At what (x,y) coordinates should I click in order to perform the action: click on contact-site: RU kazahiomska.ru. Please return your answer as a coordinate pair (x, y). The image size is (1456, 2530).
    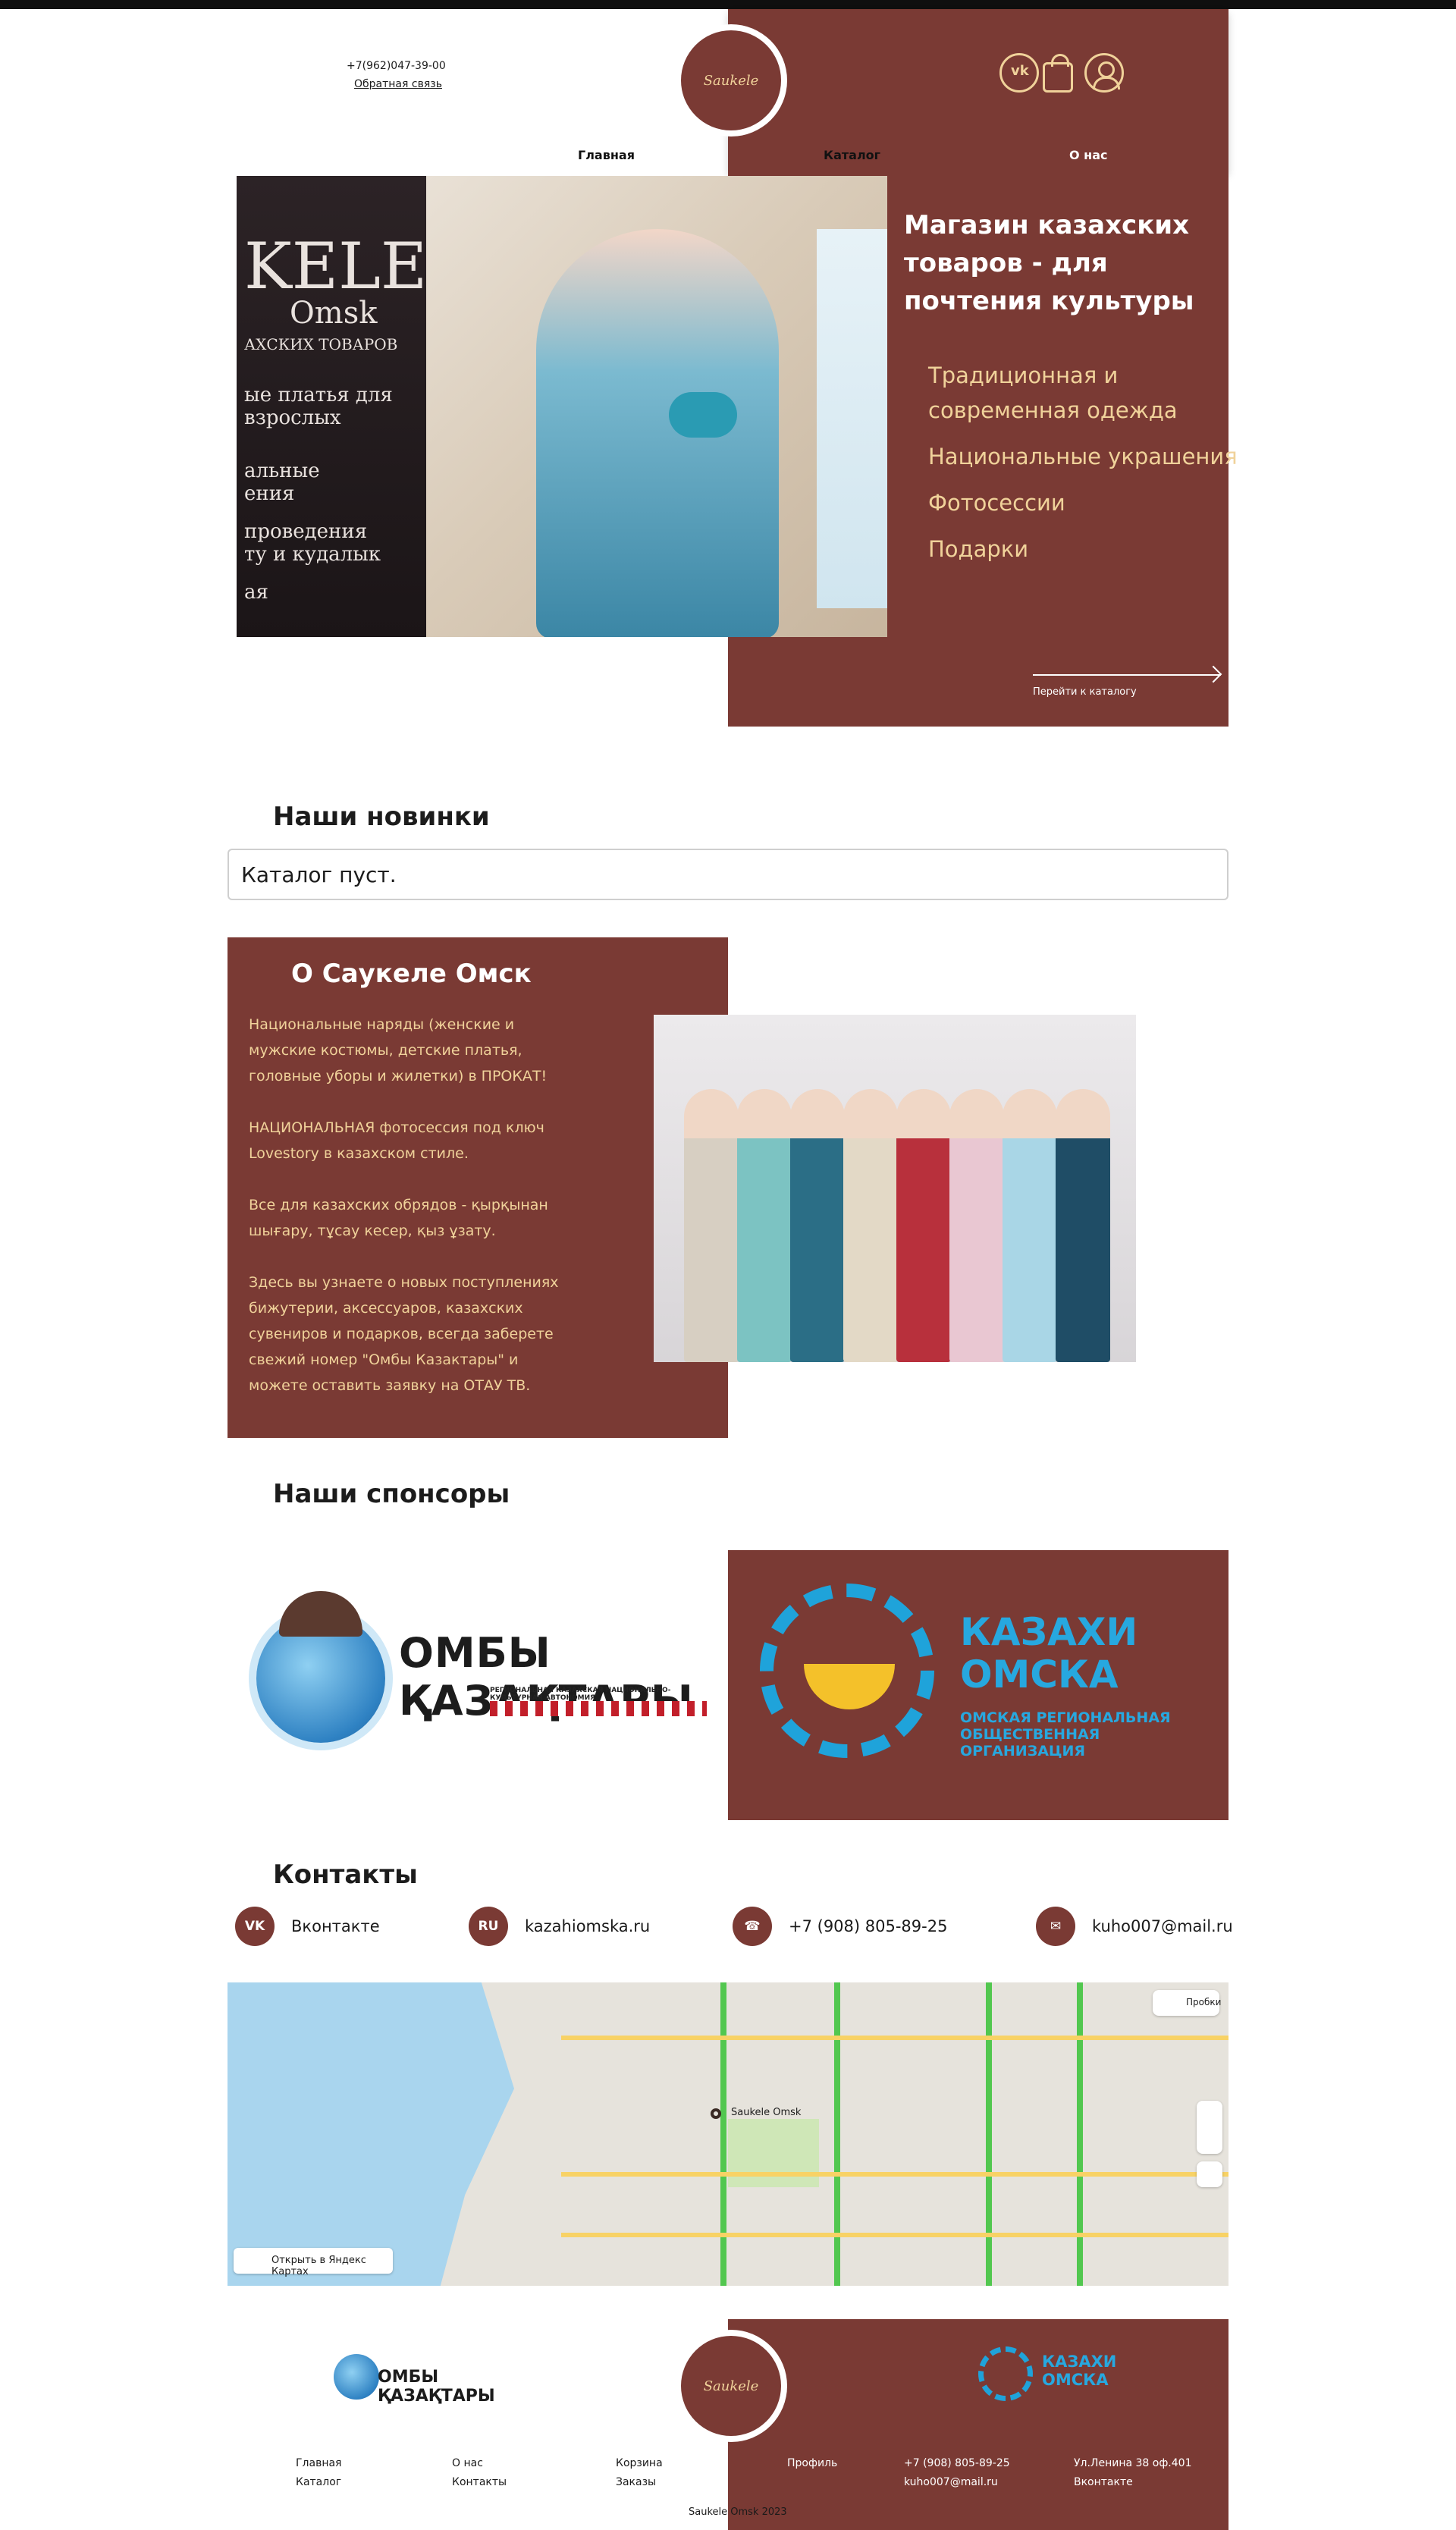
    Looking at the image, I should click on (559, 1926).